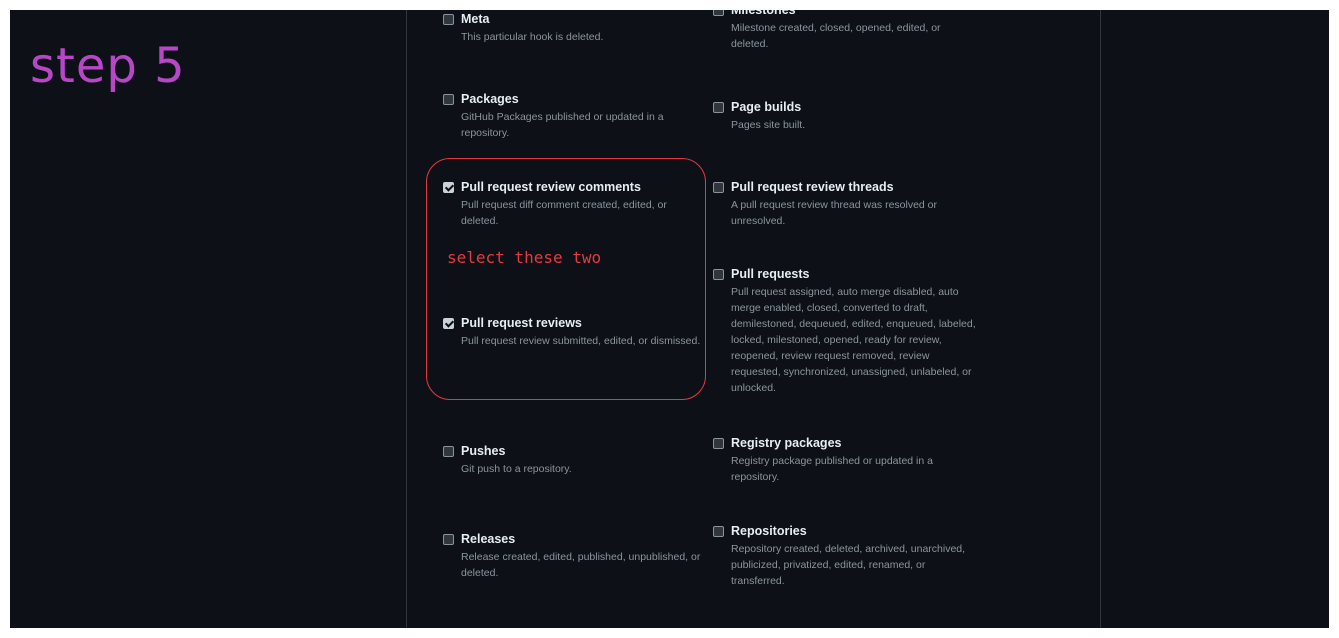  Describe the element at coordinates (565, 460) in the screenshot. I see `event-pushes: Pushes Git push to a repository.` at that location.